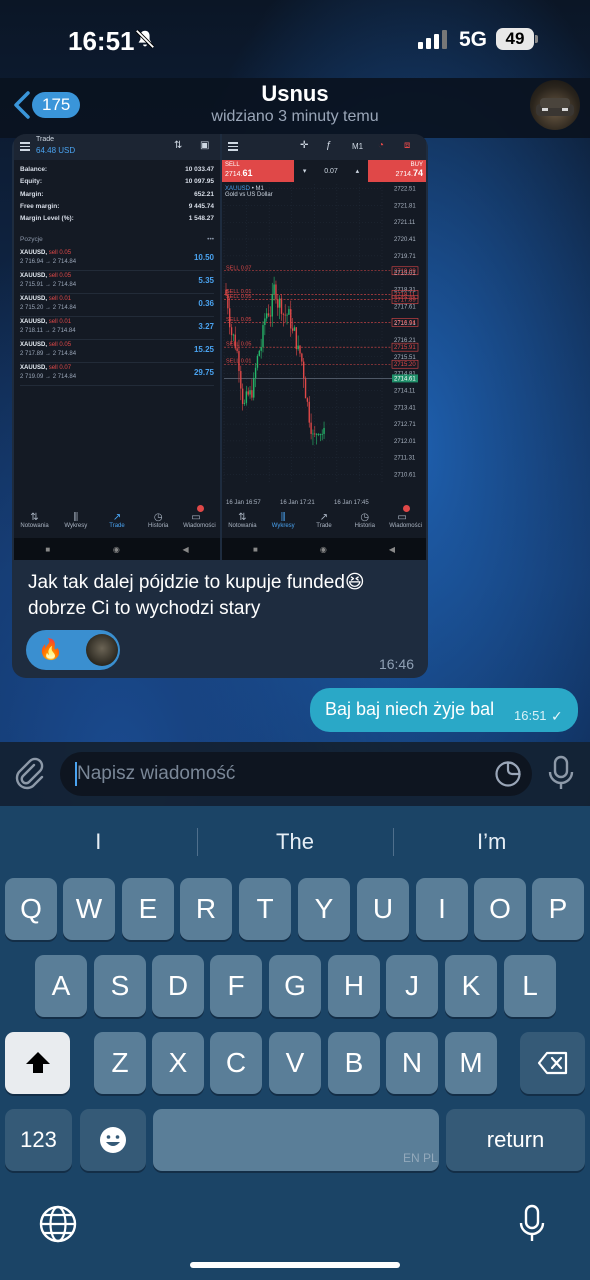 This screenshot has width=590, height=1280. What do you see at coordinates (405, 408) in the screenshot?
I see `y-tick-label: 2713.41` at bounding box center [405, 408].